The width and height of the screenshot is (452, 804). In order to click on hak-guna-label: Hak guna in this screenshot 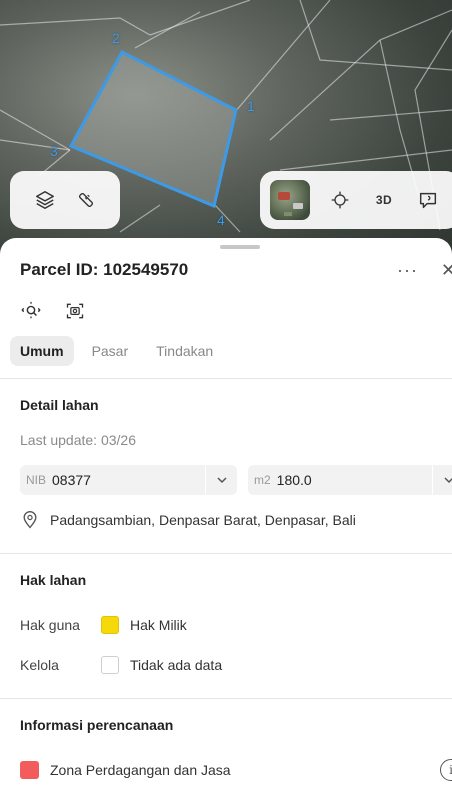, I will do `click(50, 625)`.